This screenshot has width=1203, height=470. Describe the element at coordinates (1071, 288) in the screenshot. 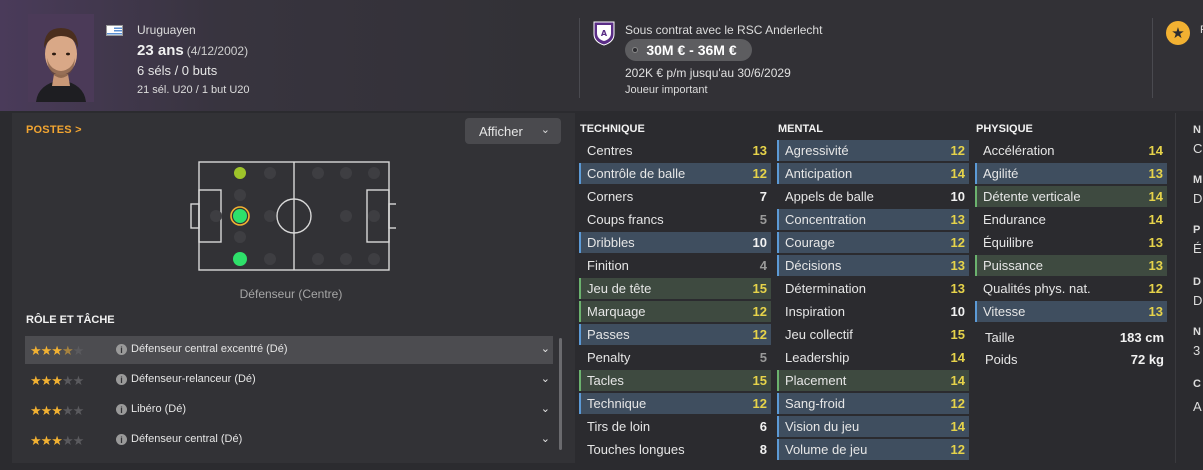

I see `attribute-row: Qualités phys. nat. 12` at that location.